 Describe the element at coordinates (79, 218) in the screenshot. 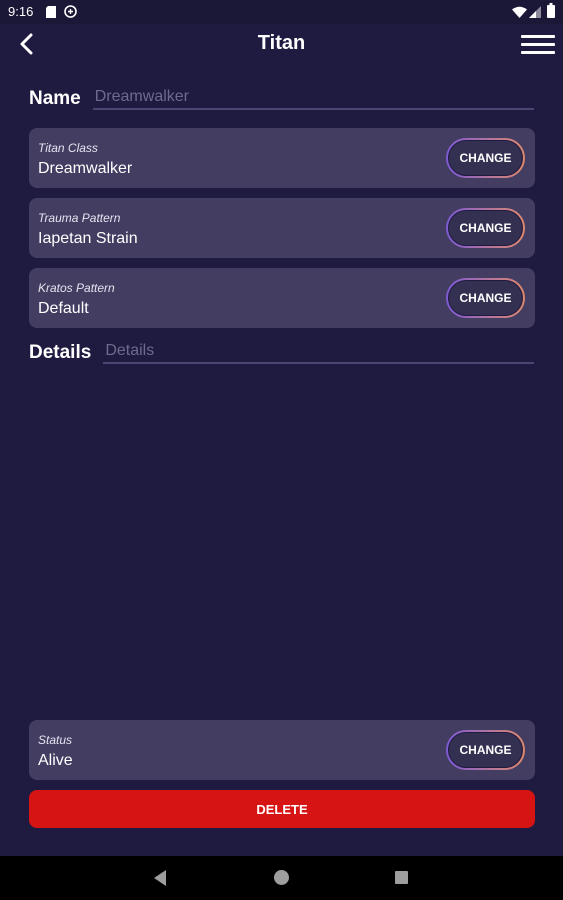

I see `trauma-pattern-label: Trauma Pattern` at that location.